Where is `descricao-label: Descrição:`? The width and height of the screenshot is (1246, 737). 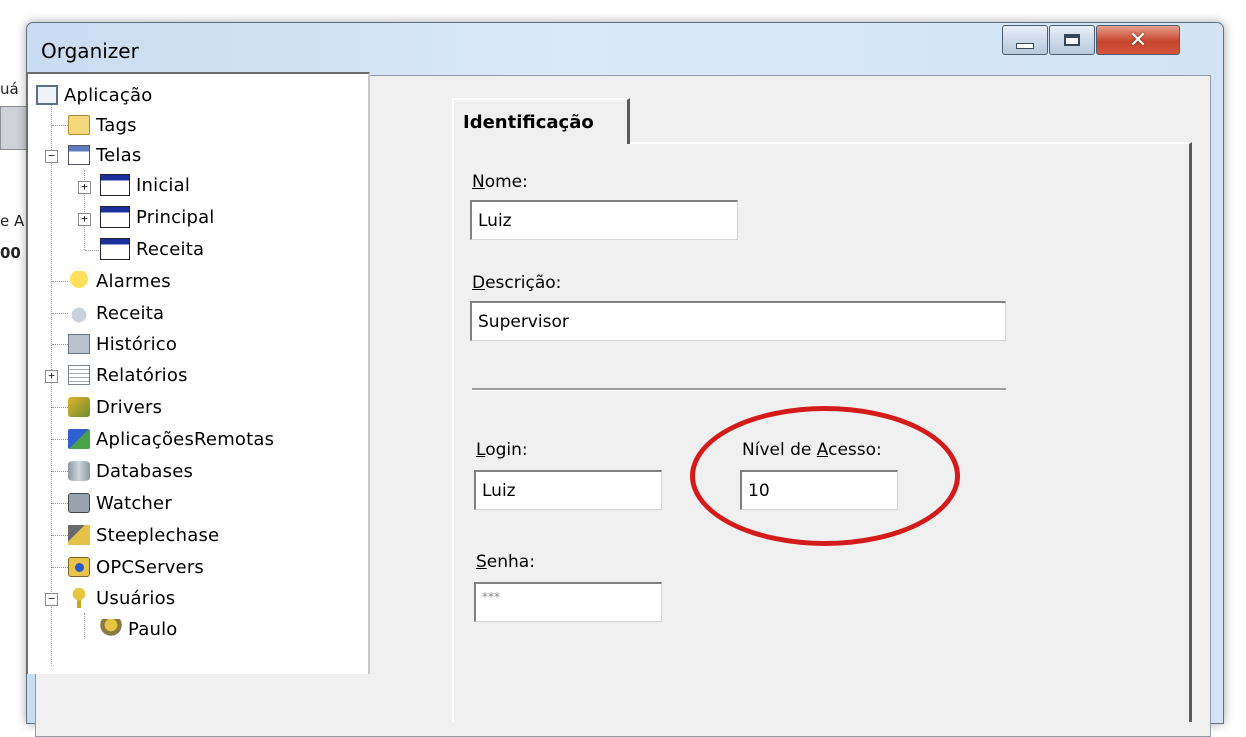
descricao-label: Descrição: is located at coordinates (517, 283).